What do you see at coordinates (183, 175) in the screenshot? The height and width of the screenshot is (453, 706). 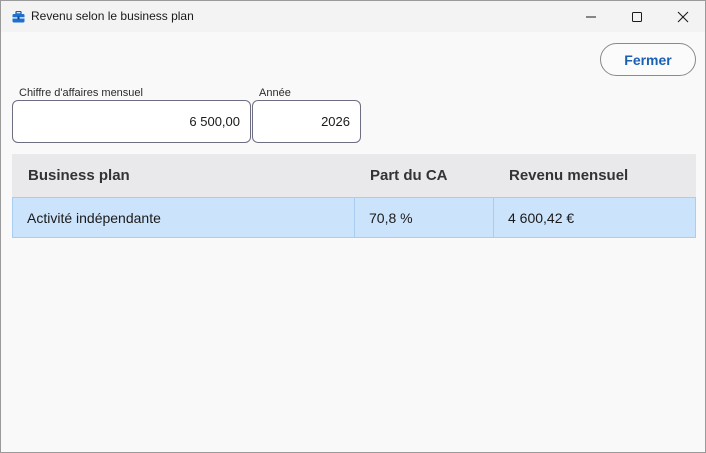 I see `column-header-business-plan: Business plan` at bounding box center [183, 175].